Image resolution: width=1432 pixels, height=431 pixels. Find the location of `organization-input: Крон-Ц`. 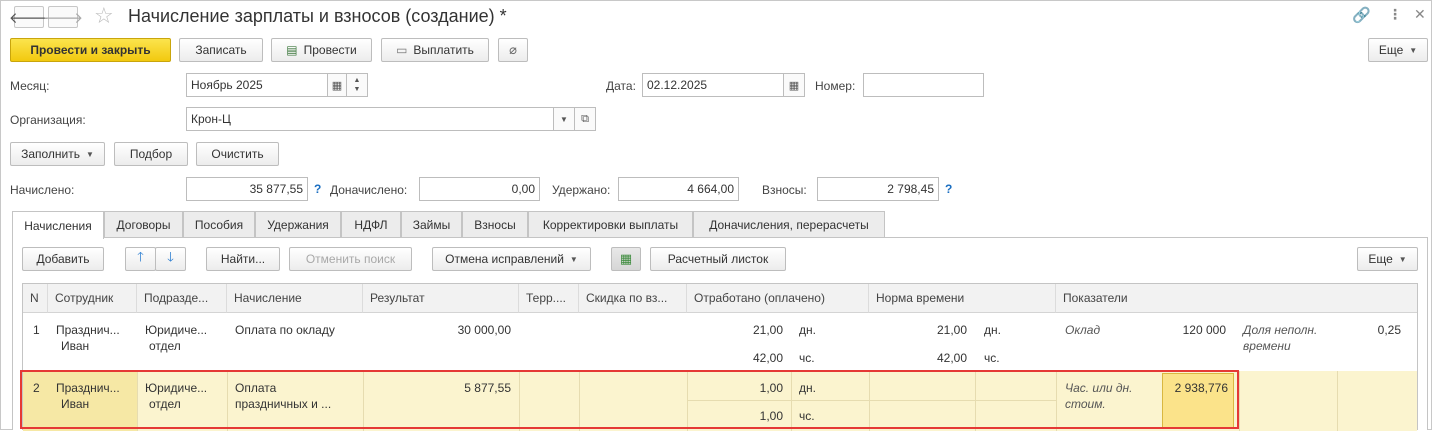

organization-input: Крон-Ц is located at coordinates (370, 119).